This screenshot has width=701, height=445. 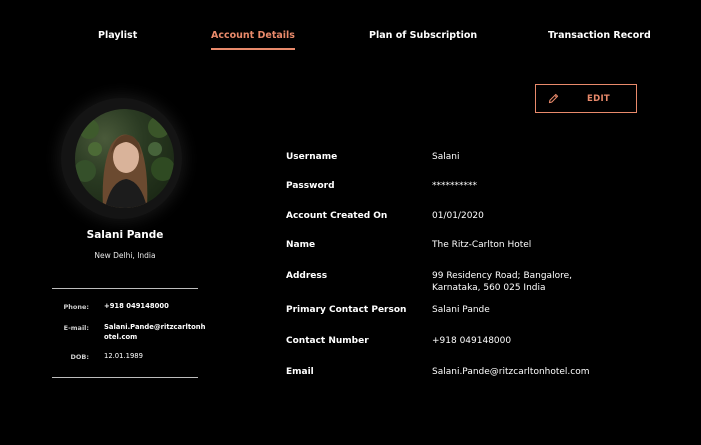 What do you see at coordinates (79, 357) in the screenshot?
I see `contact-dob-label: DOB:` at bounding box center [79, 357].